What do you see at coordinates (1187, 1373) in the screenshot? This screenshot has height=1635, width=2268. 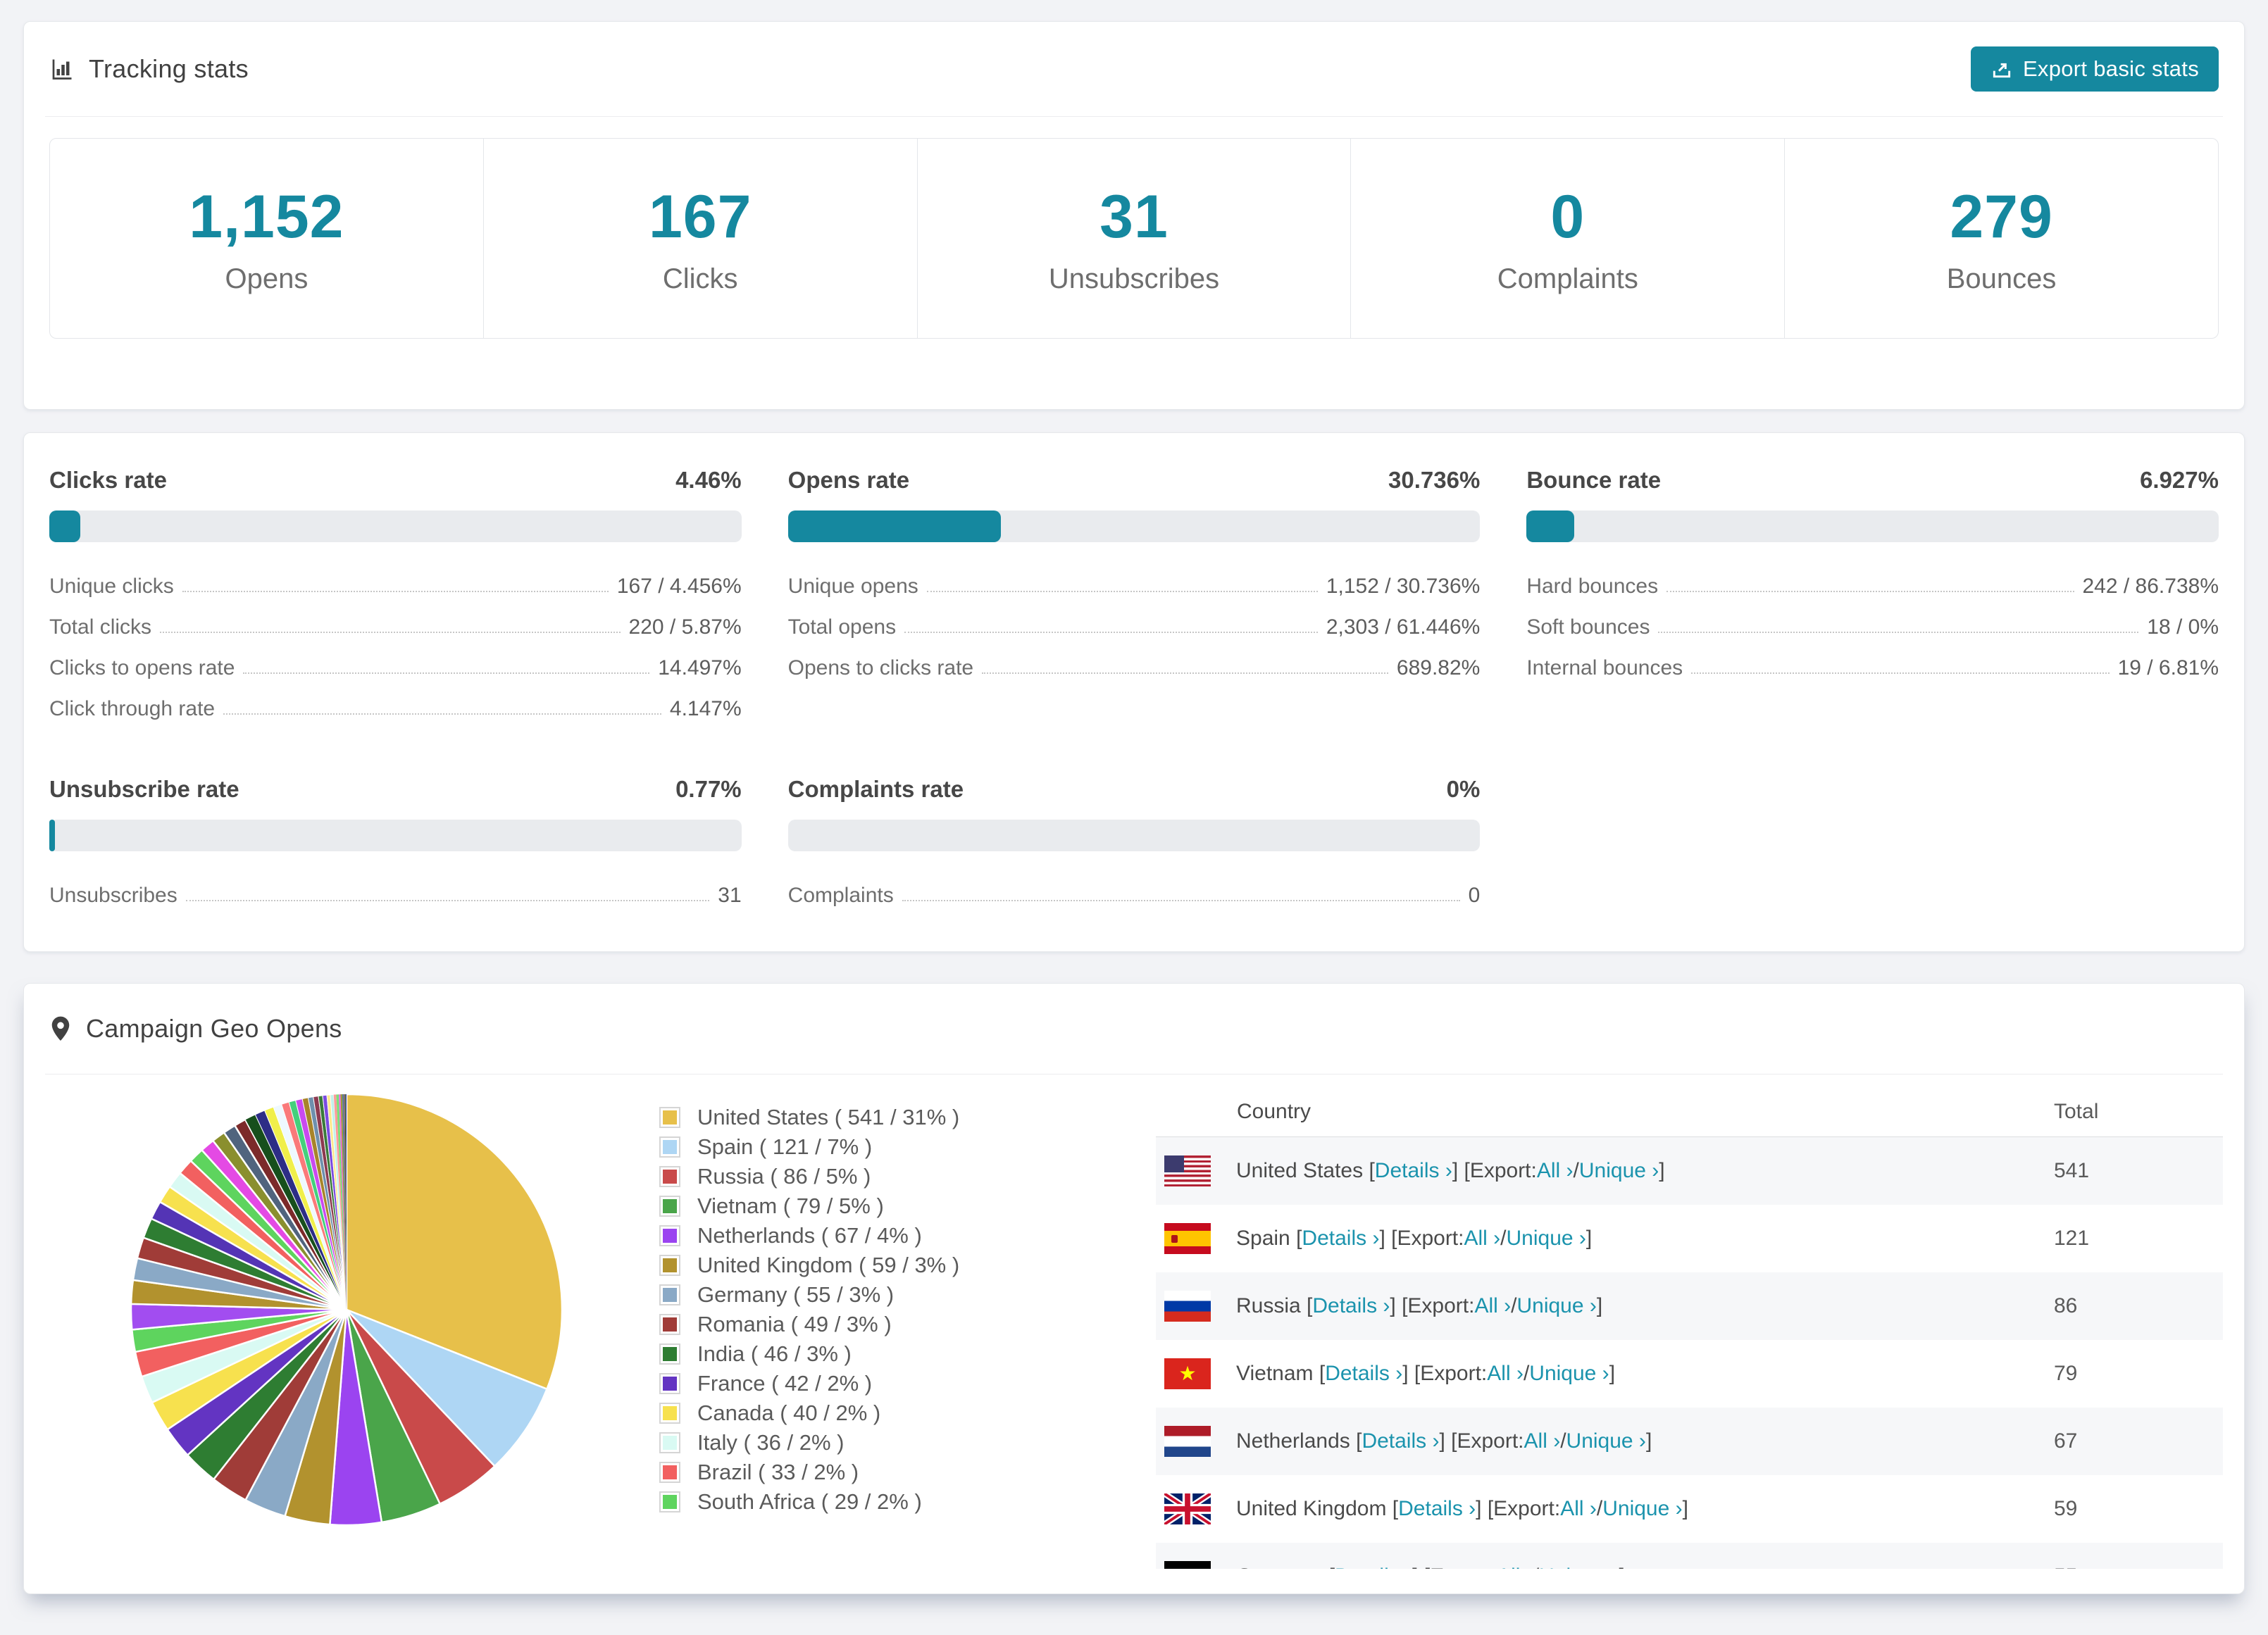 I see `flag-vn-icon: ★` at bounding box center [1187, 1373].